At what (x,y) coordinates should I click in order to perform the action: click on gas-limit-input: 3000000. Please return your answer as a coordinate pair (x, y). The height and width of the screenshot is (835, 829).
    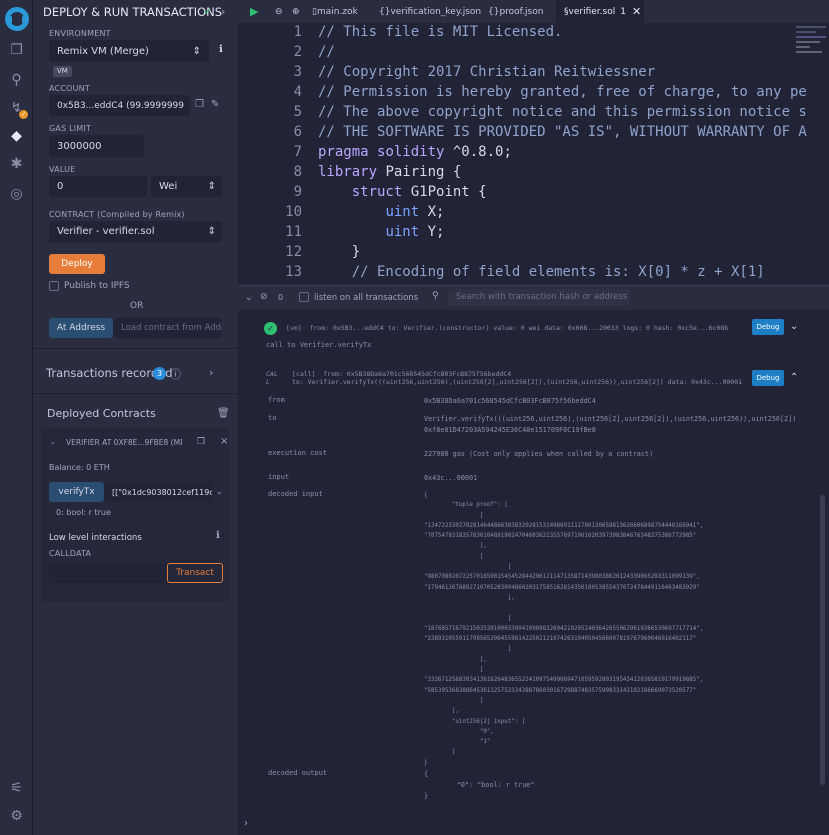
    Looking at the image, I should click on (96, 146).